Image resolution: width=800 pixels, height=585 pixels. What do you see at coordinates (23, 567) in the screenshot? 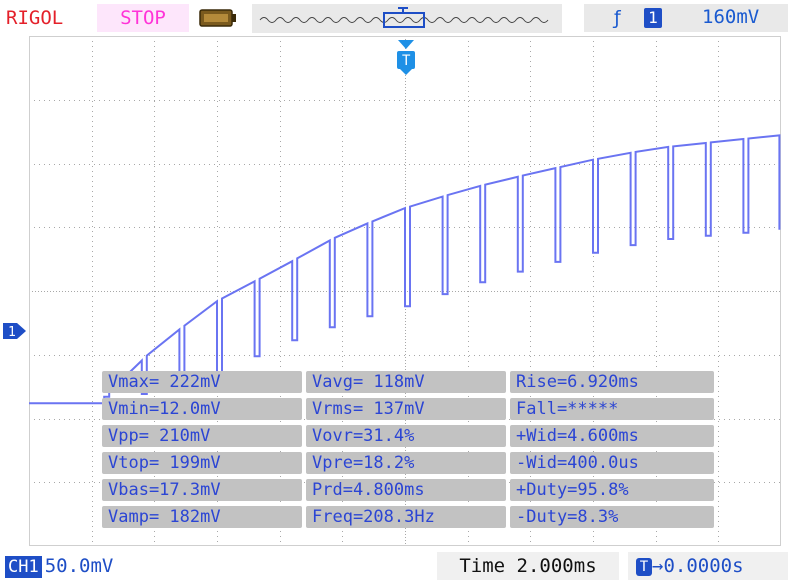
I see `channel-label: CH1` at bounding box center [23, 567].